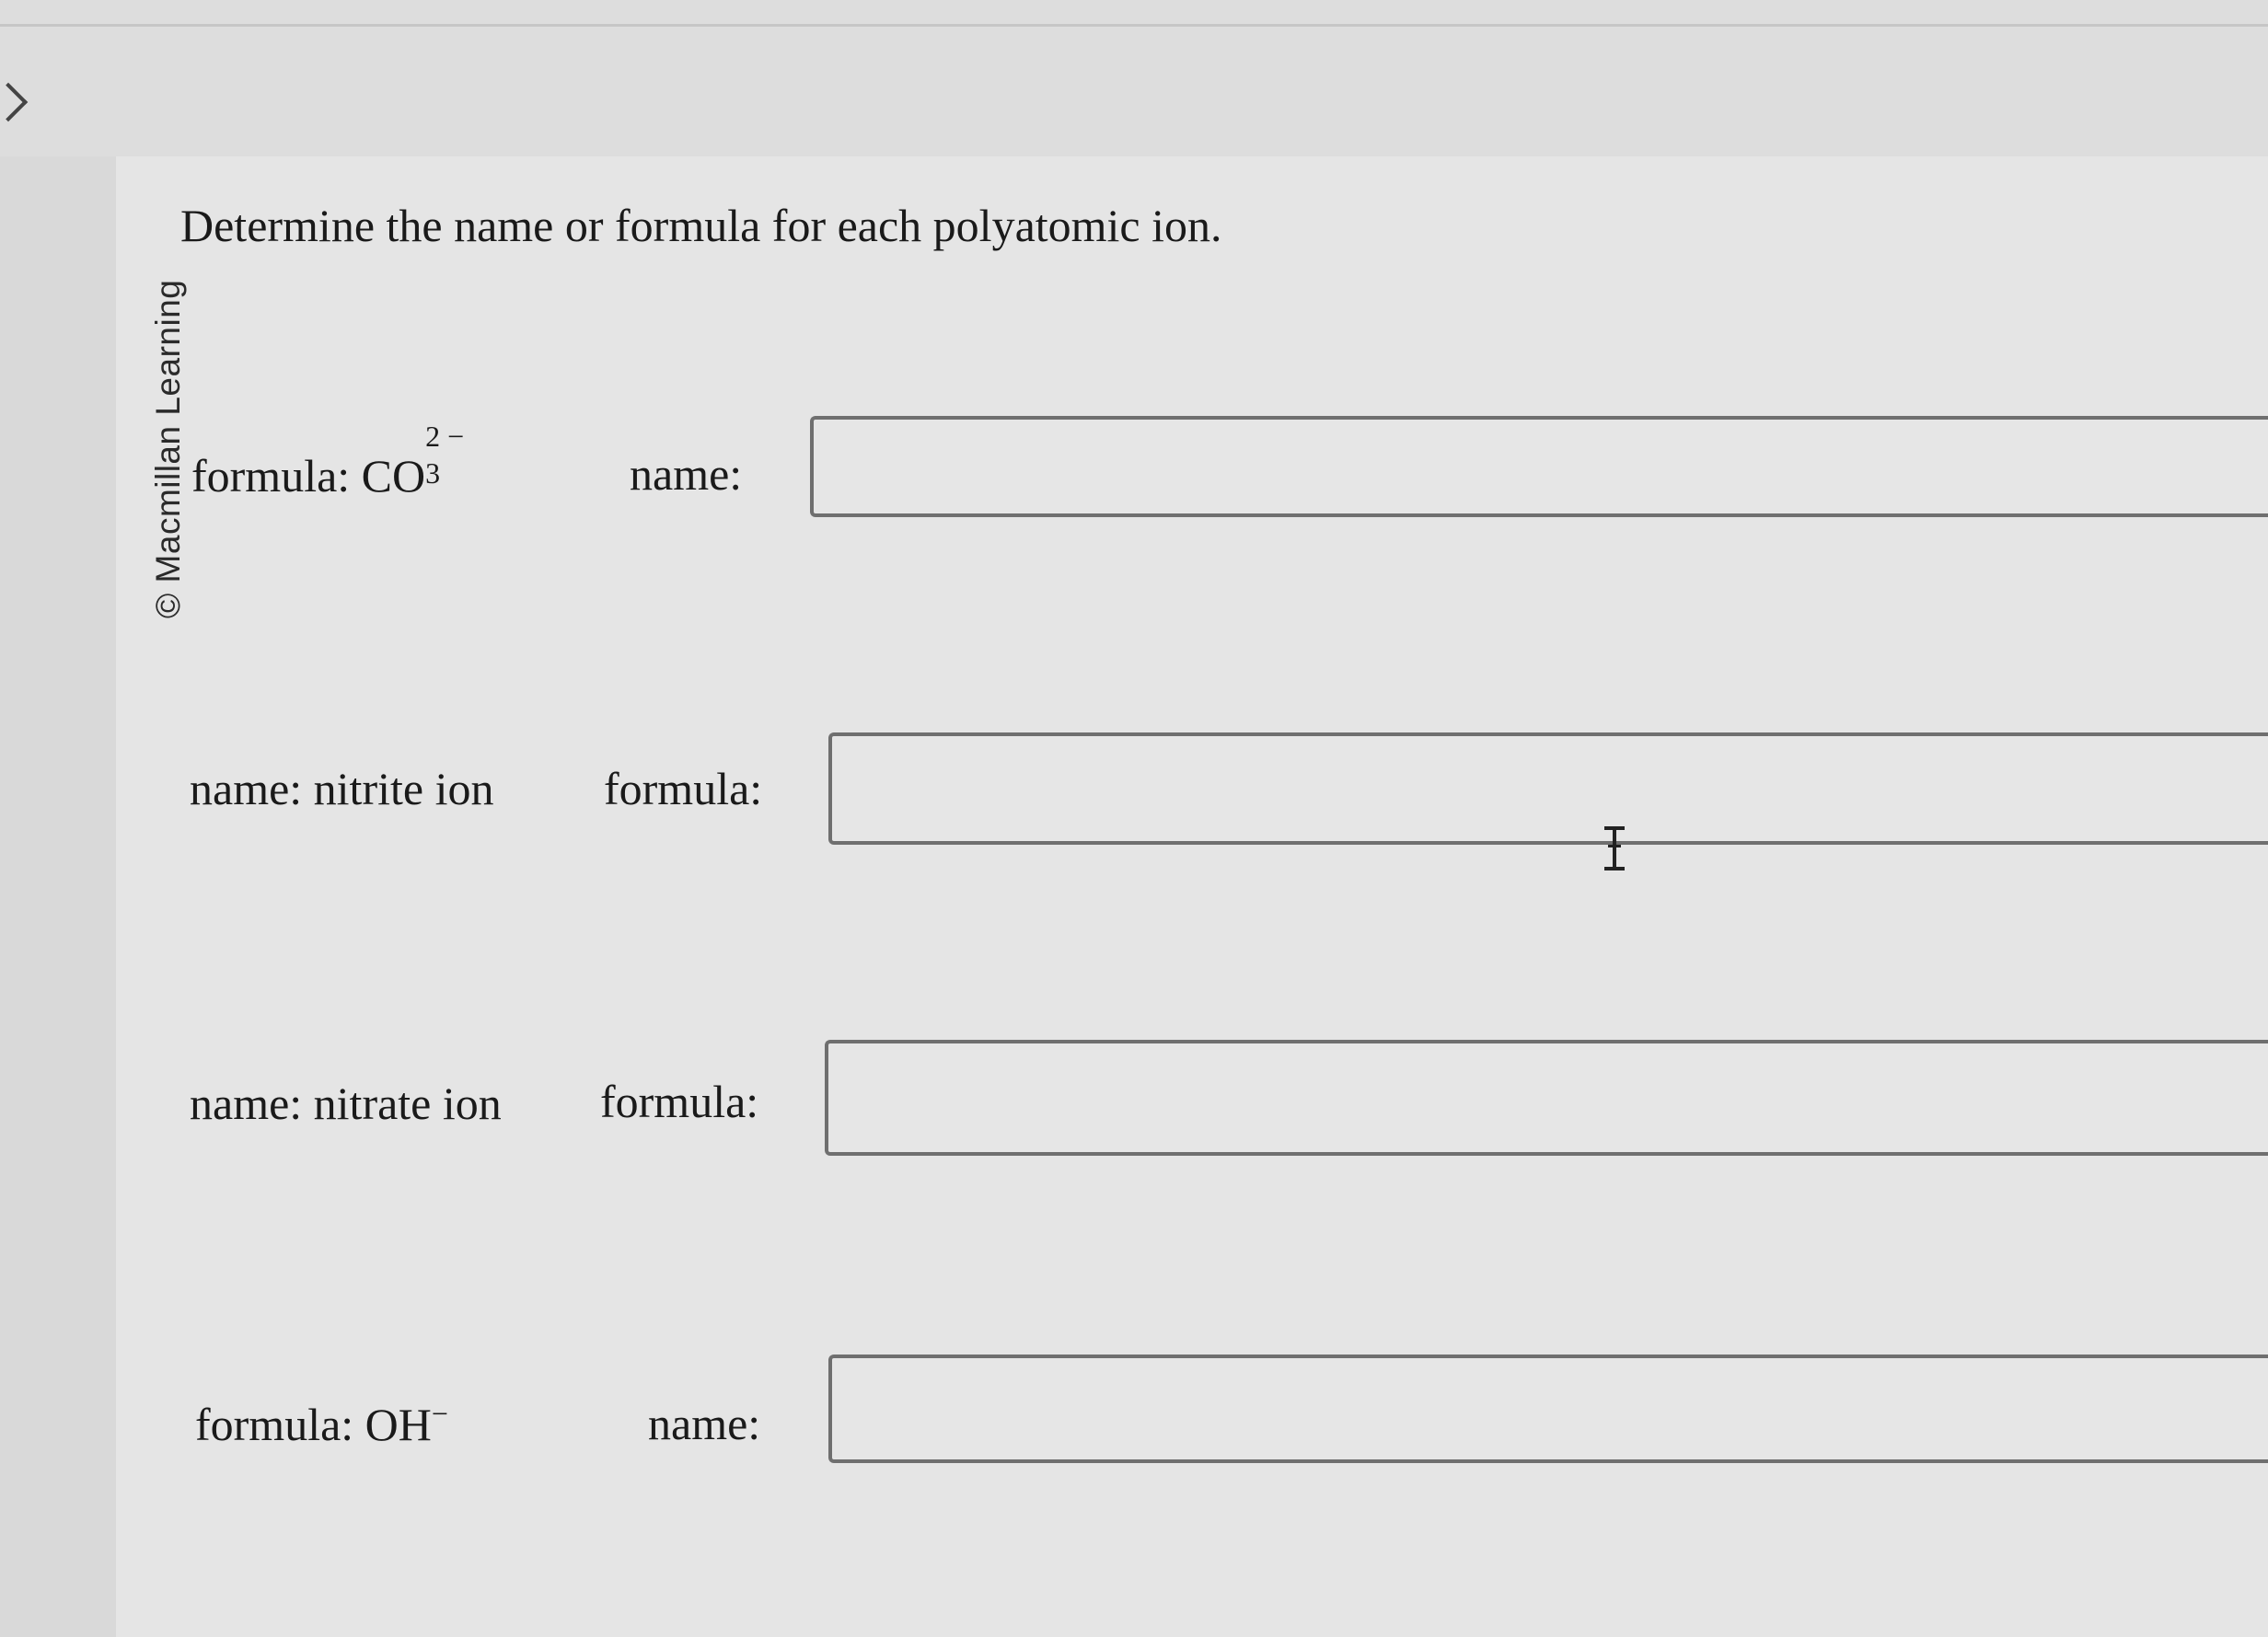 This screenshot has width=2268, height=1637. I want to click on top-divider, so click(1134, 25).